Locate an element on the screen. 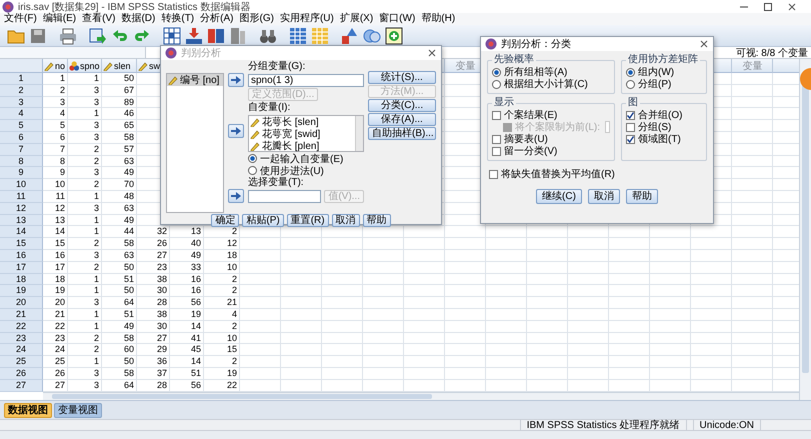 Image resolution: width=811 pixels, height=439 pixels. menu-item: 编辑(E) is located at coordinates (60, 19).